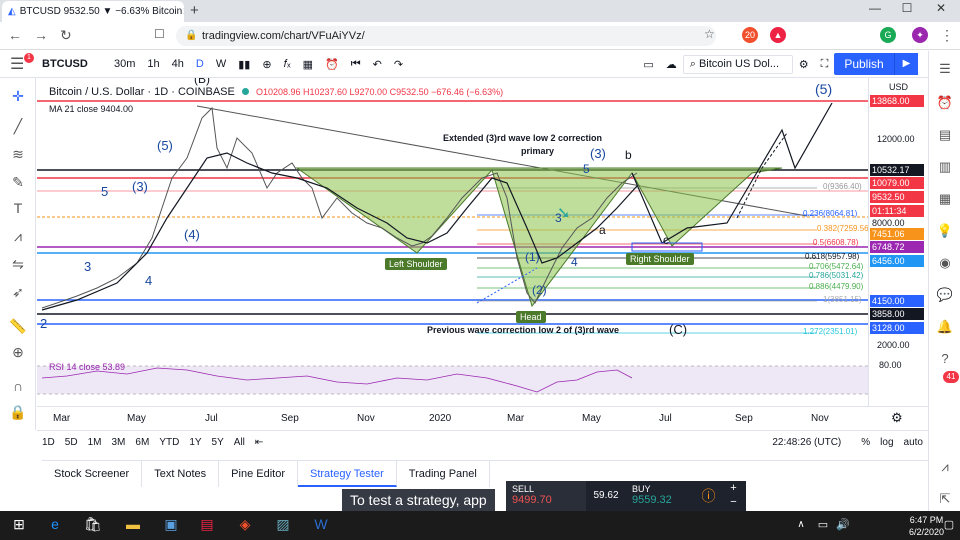 The height and width of the screenshot is (540, 960). What do you see at coordinates (806, 442) in the screenshot?
I see `utc-time: 22:48:26 (UTC)` at bounding box center [806, 442].